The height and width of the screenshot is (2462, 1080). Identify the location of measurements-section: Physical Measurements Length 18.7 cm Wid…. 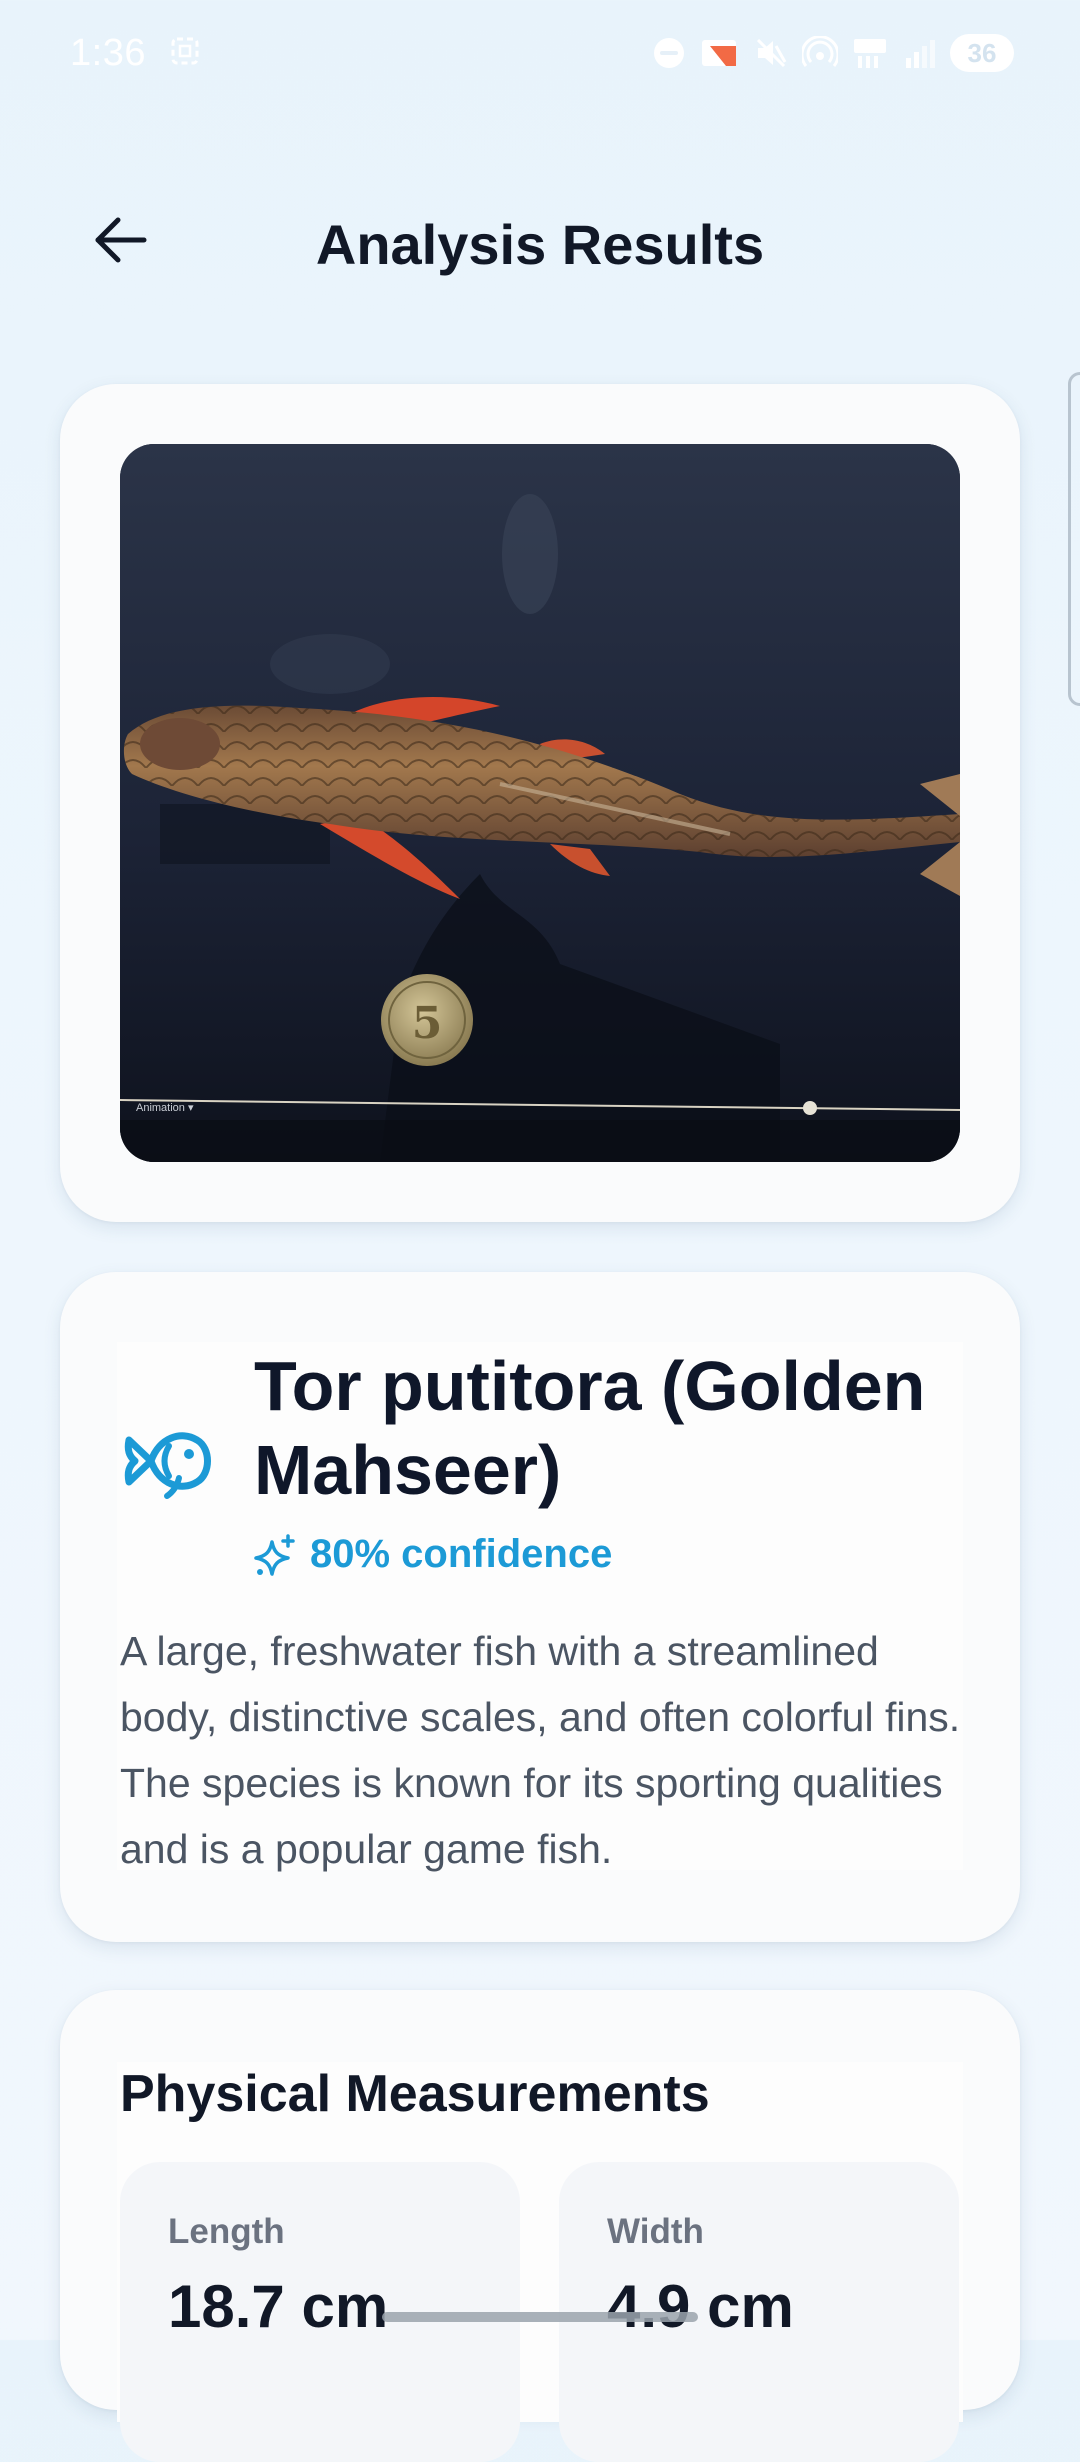
(540, 2262).